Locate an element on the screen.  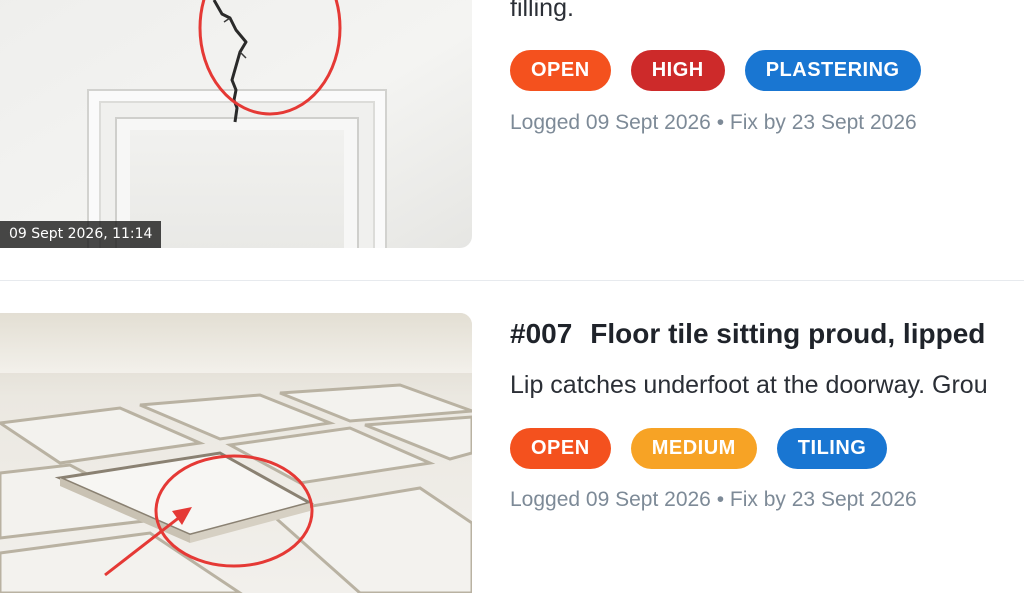
photo-timestamp: 09 Sept 2026, 11:14 is located at coordinates (81, 234).